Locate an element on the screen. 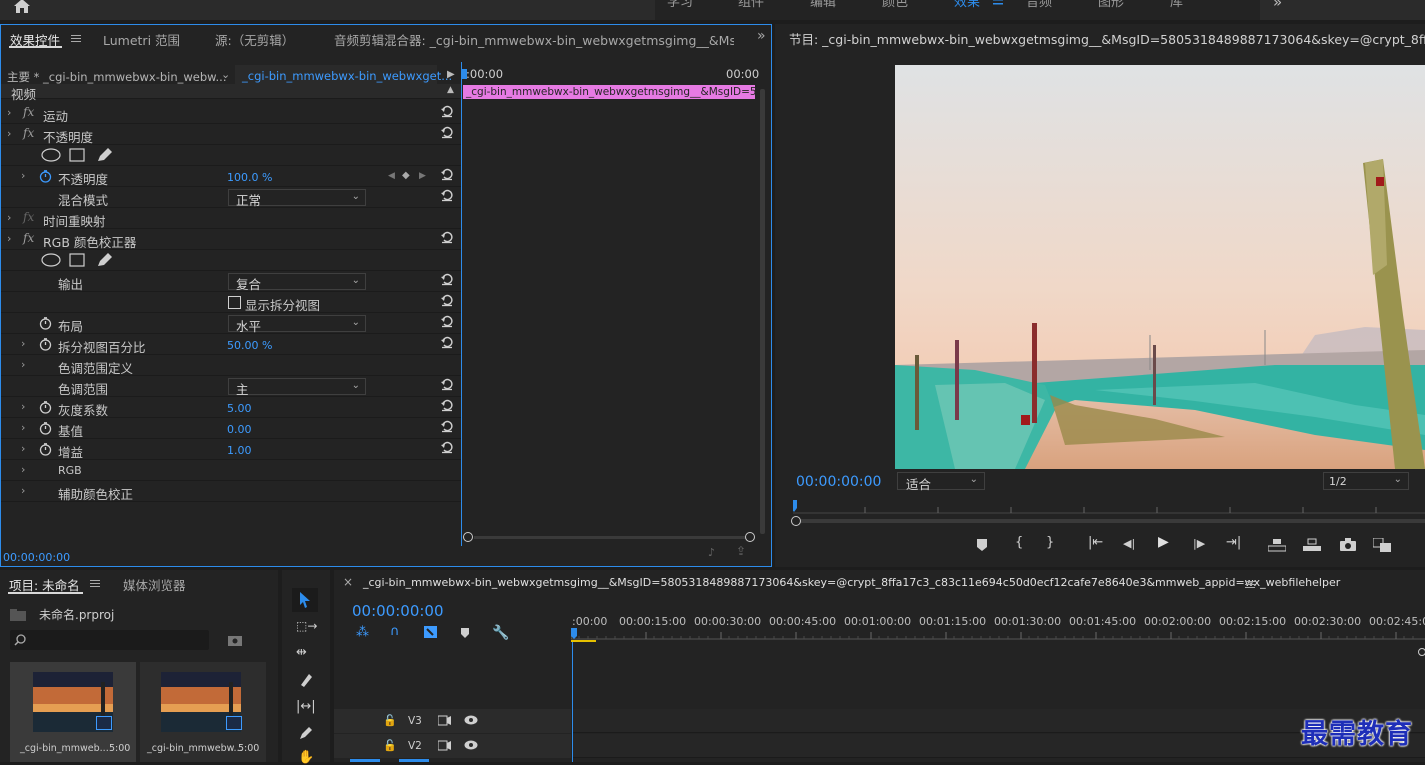 The image size is (1425, 765). layout-dropdown: 水平 ⌄ is located at coordinates (297, 324).